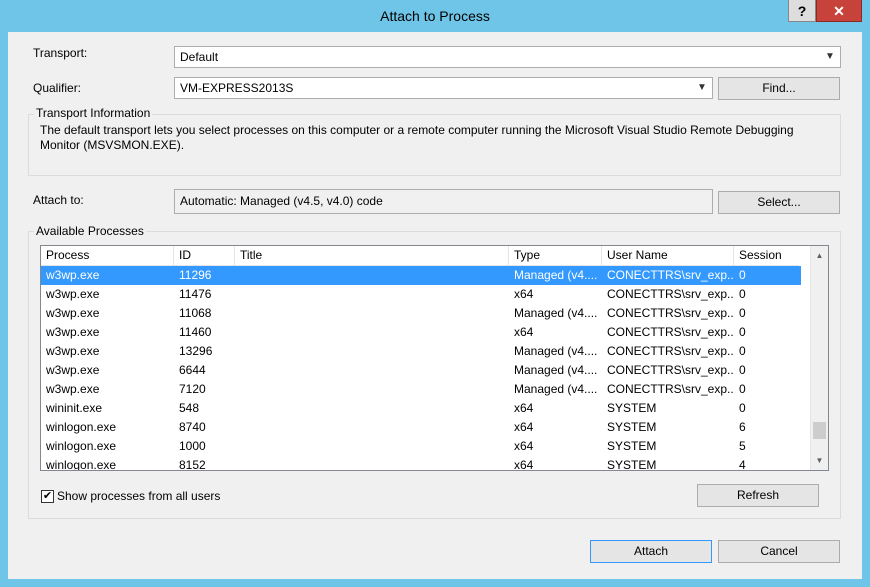  I want to click on transport-info-heading: Transport Information, so click(93, 113).